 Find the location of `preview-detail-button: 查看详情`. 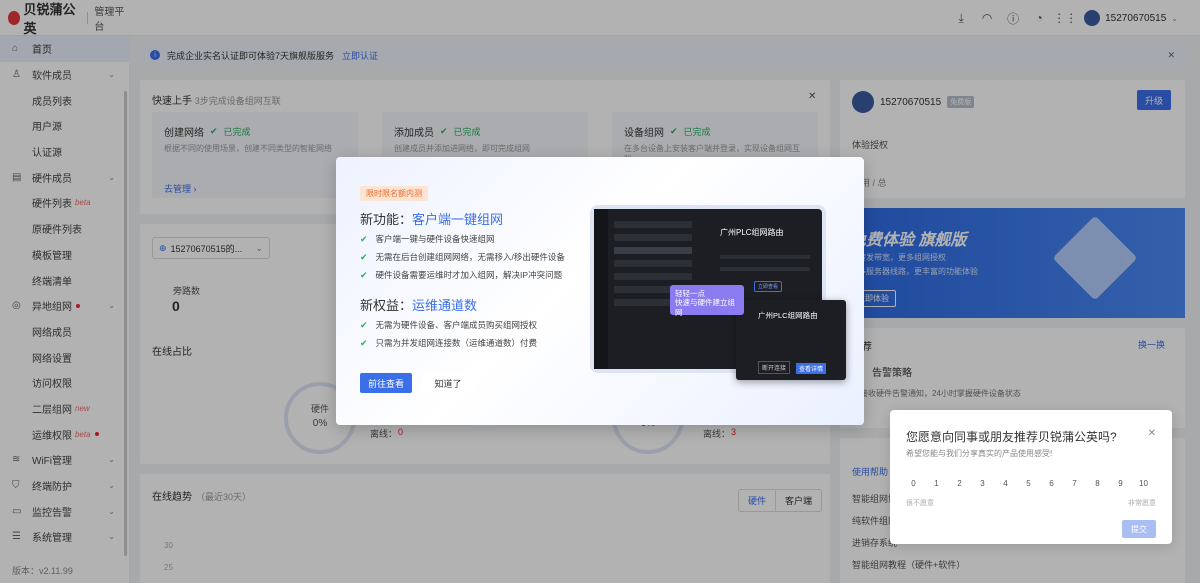

preview-detail-button: 查看详情 is located at coordinates (811, 368).